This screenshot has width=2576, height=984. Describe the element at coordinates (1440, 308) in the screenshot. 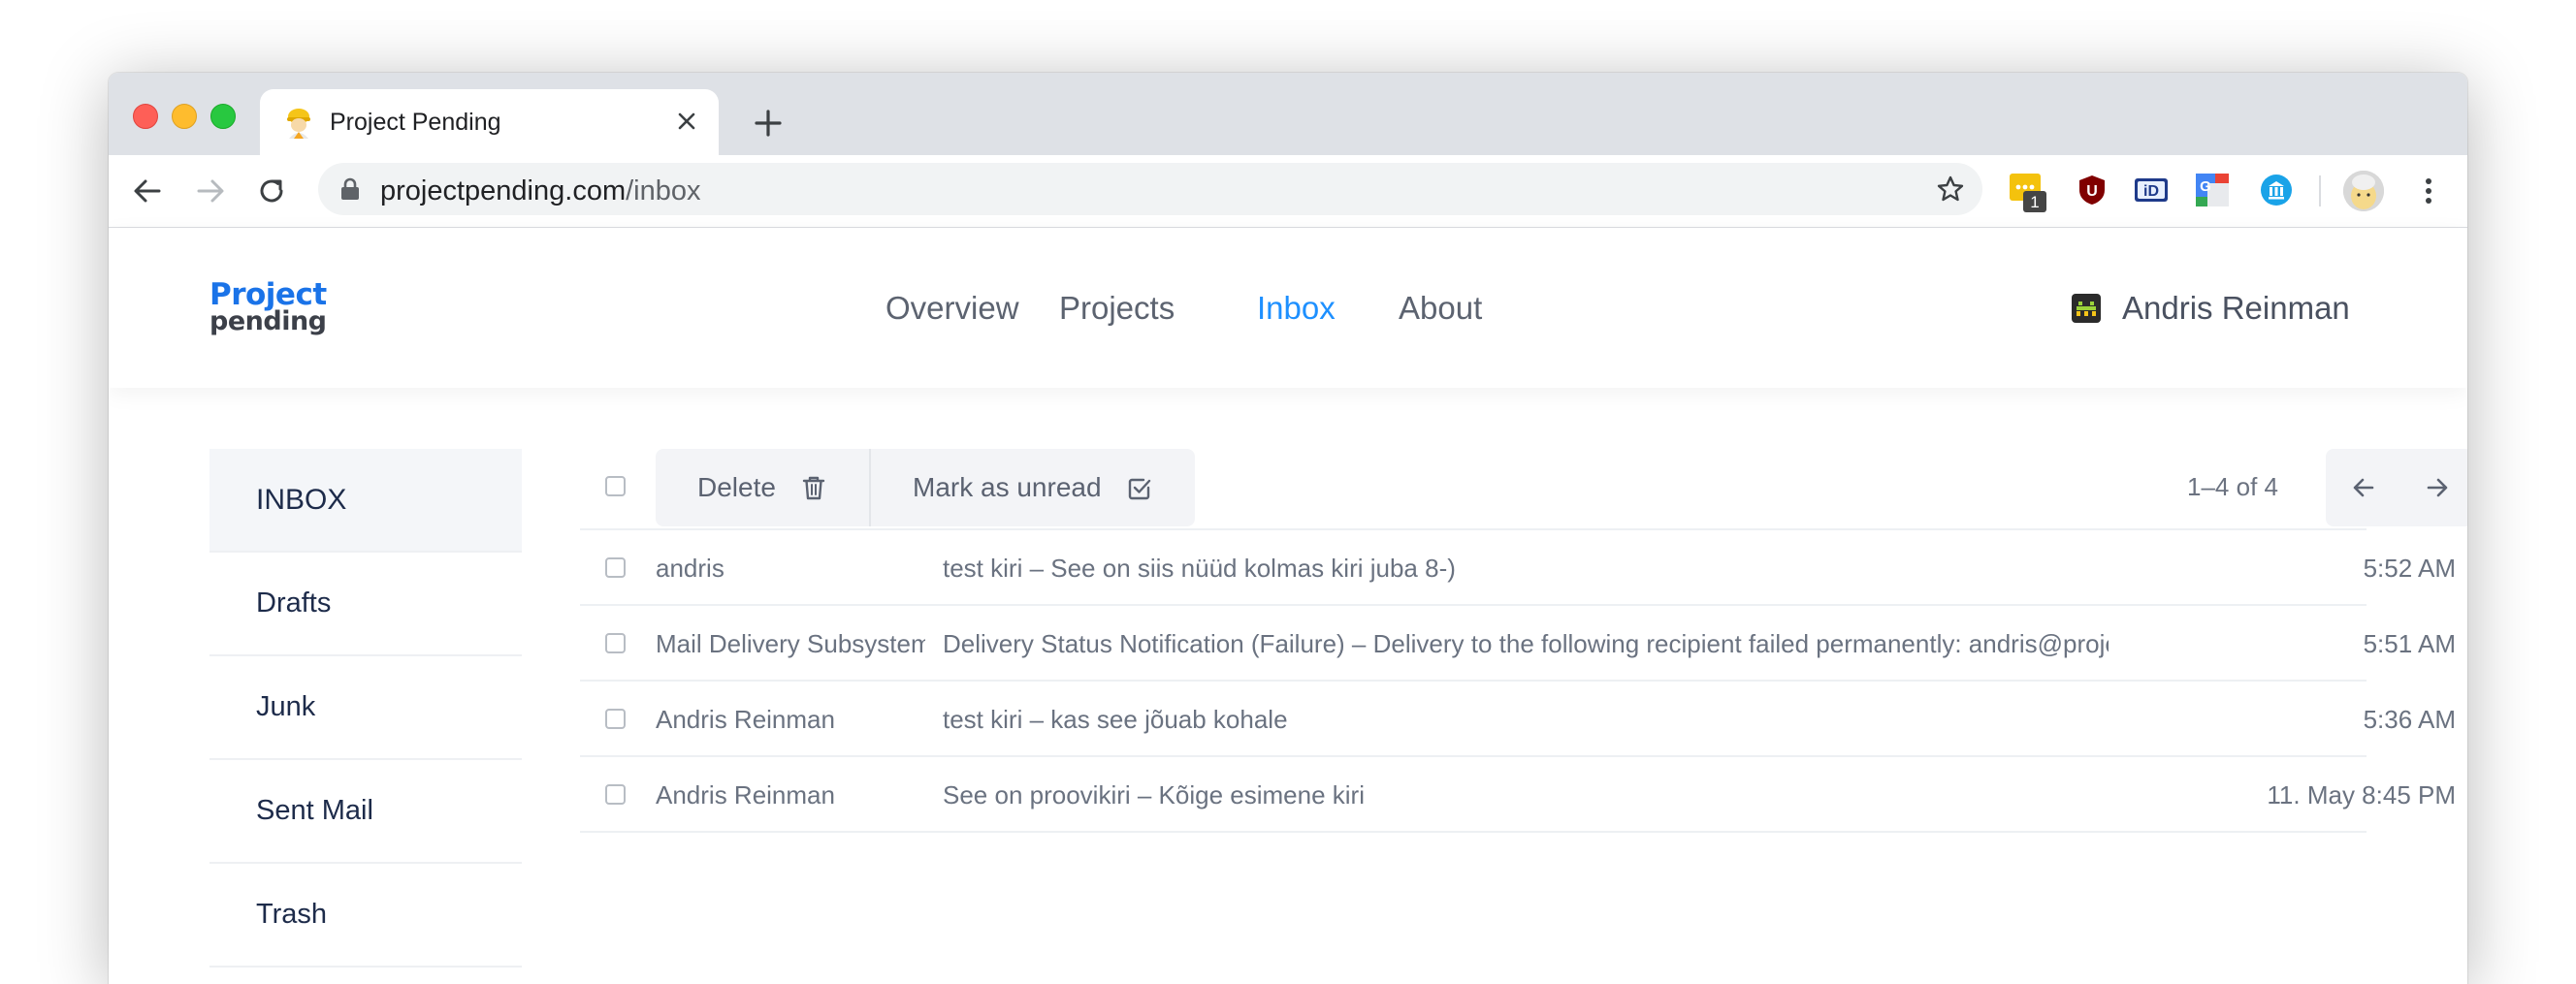

I see `nav-about: About` at that location.